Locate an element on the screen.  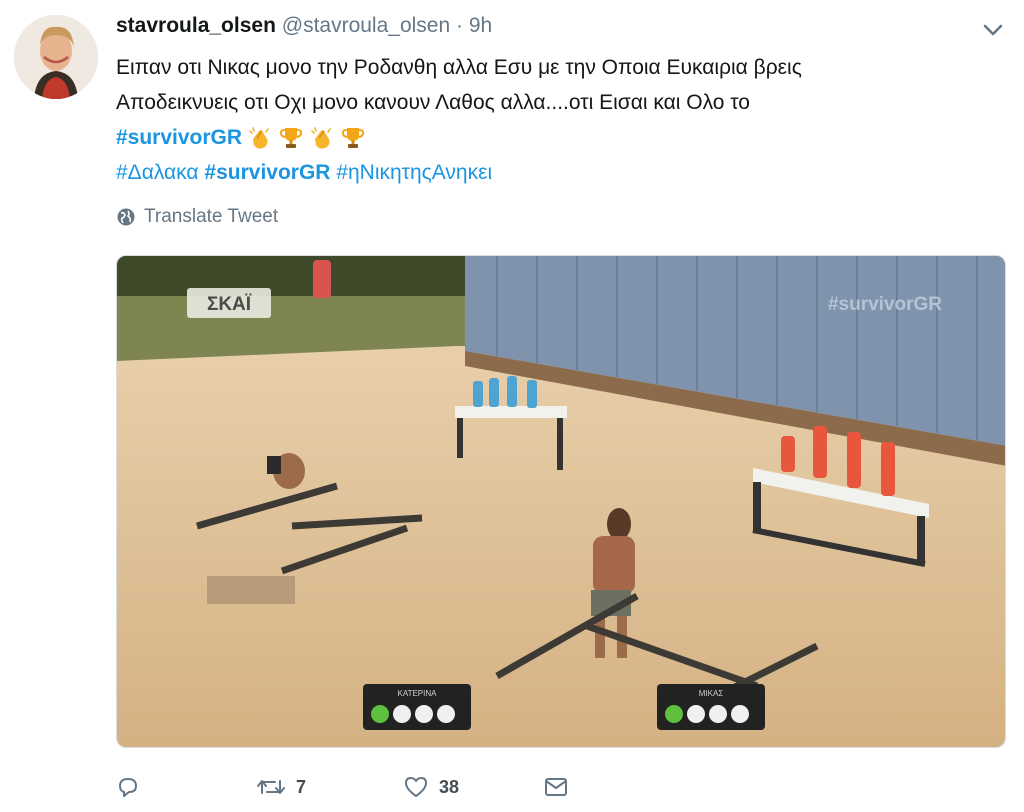
chevron-down-icon is located at coordinates (993, 30).